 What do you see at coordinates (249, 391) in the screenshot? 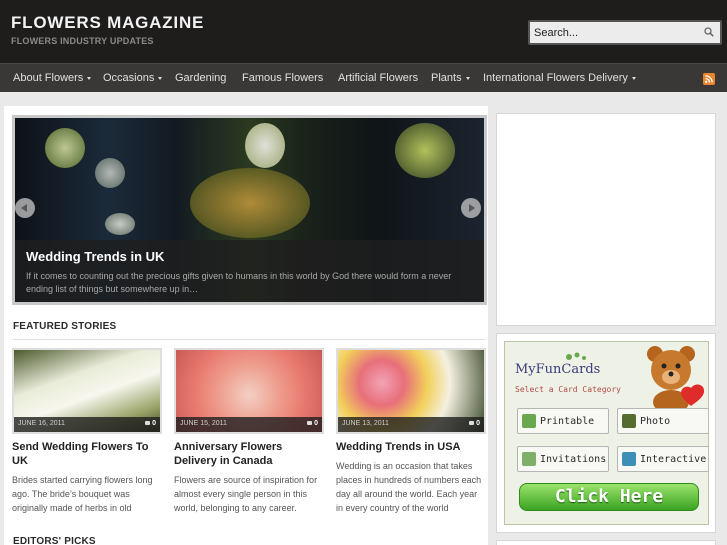
I see `story-thumbnail: JUNE 15, 2011 0` at bounding box center [249, 391].